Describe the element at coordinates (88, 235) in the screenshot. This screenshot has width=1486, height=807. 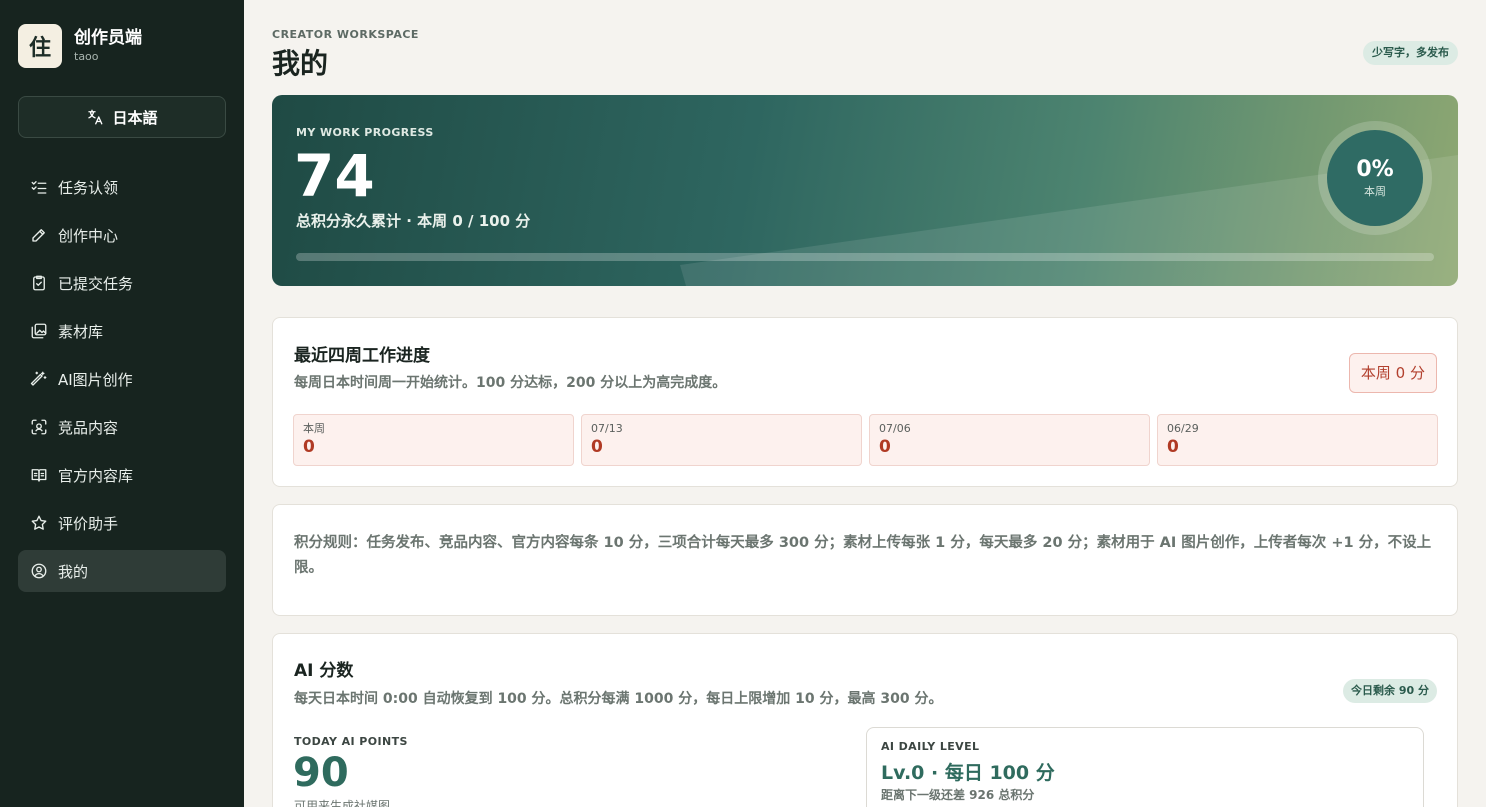
I see `sidebar-item-label: 创作中心` at that location.